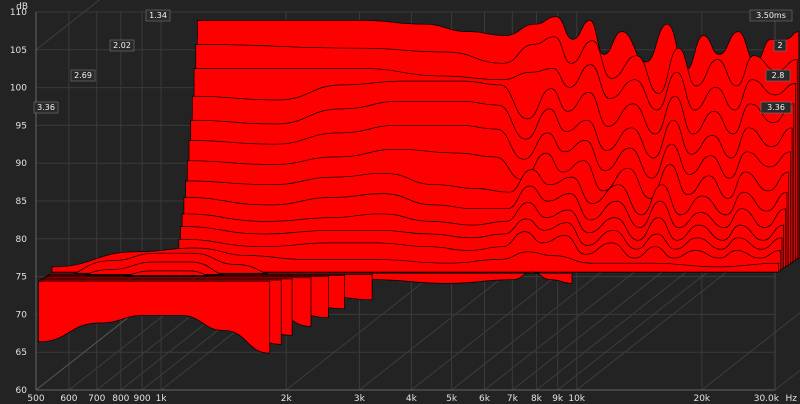  I want to click on time-label-right: 3.36, so click(776, 107).